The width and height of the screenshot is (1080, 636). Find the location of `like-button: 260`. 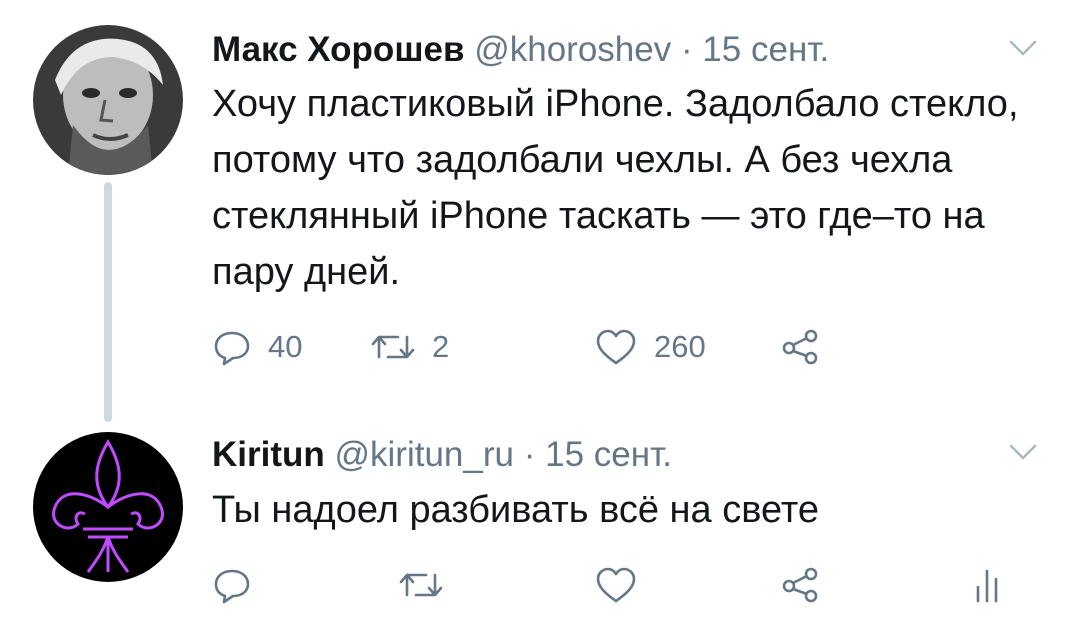

like-button: 260 is located at coordinates (650, 347).